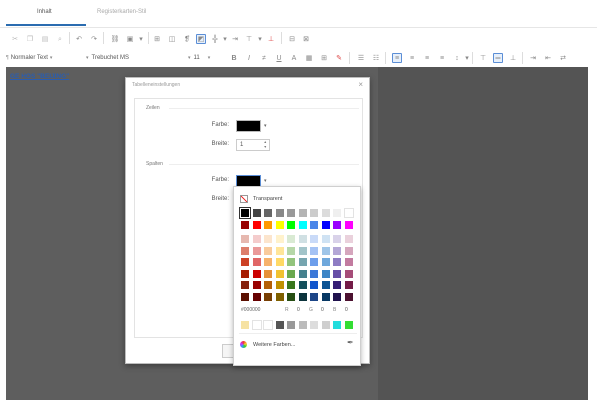 The height and width of the screenshot is (400, 597). What do you see at coordinates (60, 39) in the screenshot?
I see `find-icon: ⌕` at bounding box center [60, 39].